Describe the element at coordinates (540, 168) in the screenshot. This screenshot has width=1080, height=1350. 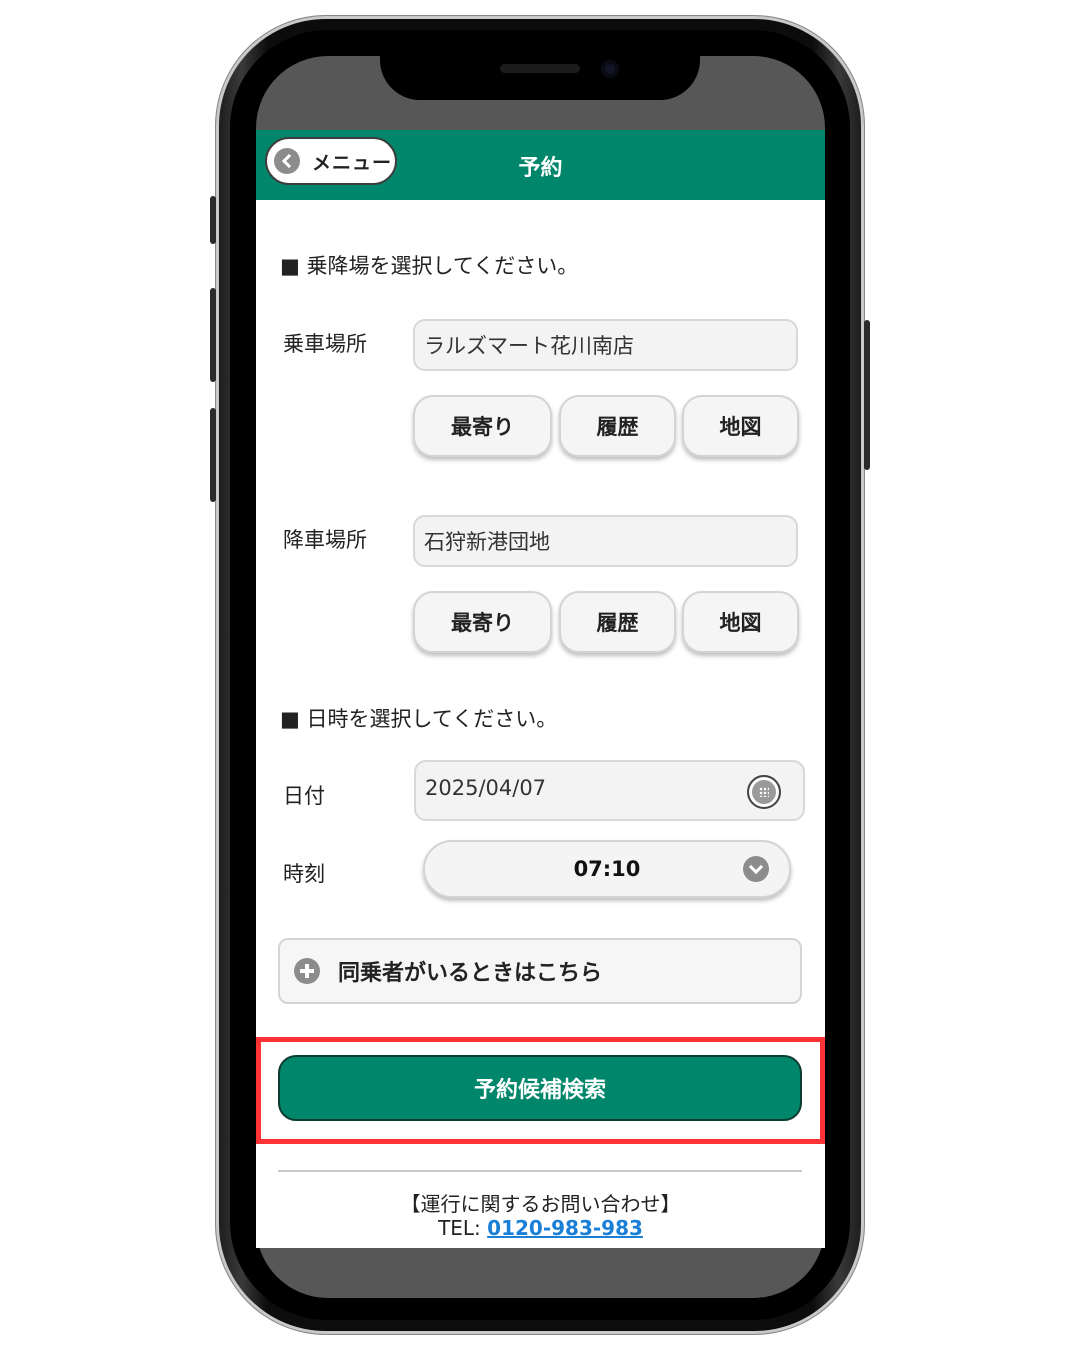
I see `page-title: 予約` at that location.